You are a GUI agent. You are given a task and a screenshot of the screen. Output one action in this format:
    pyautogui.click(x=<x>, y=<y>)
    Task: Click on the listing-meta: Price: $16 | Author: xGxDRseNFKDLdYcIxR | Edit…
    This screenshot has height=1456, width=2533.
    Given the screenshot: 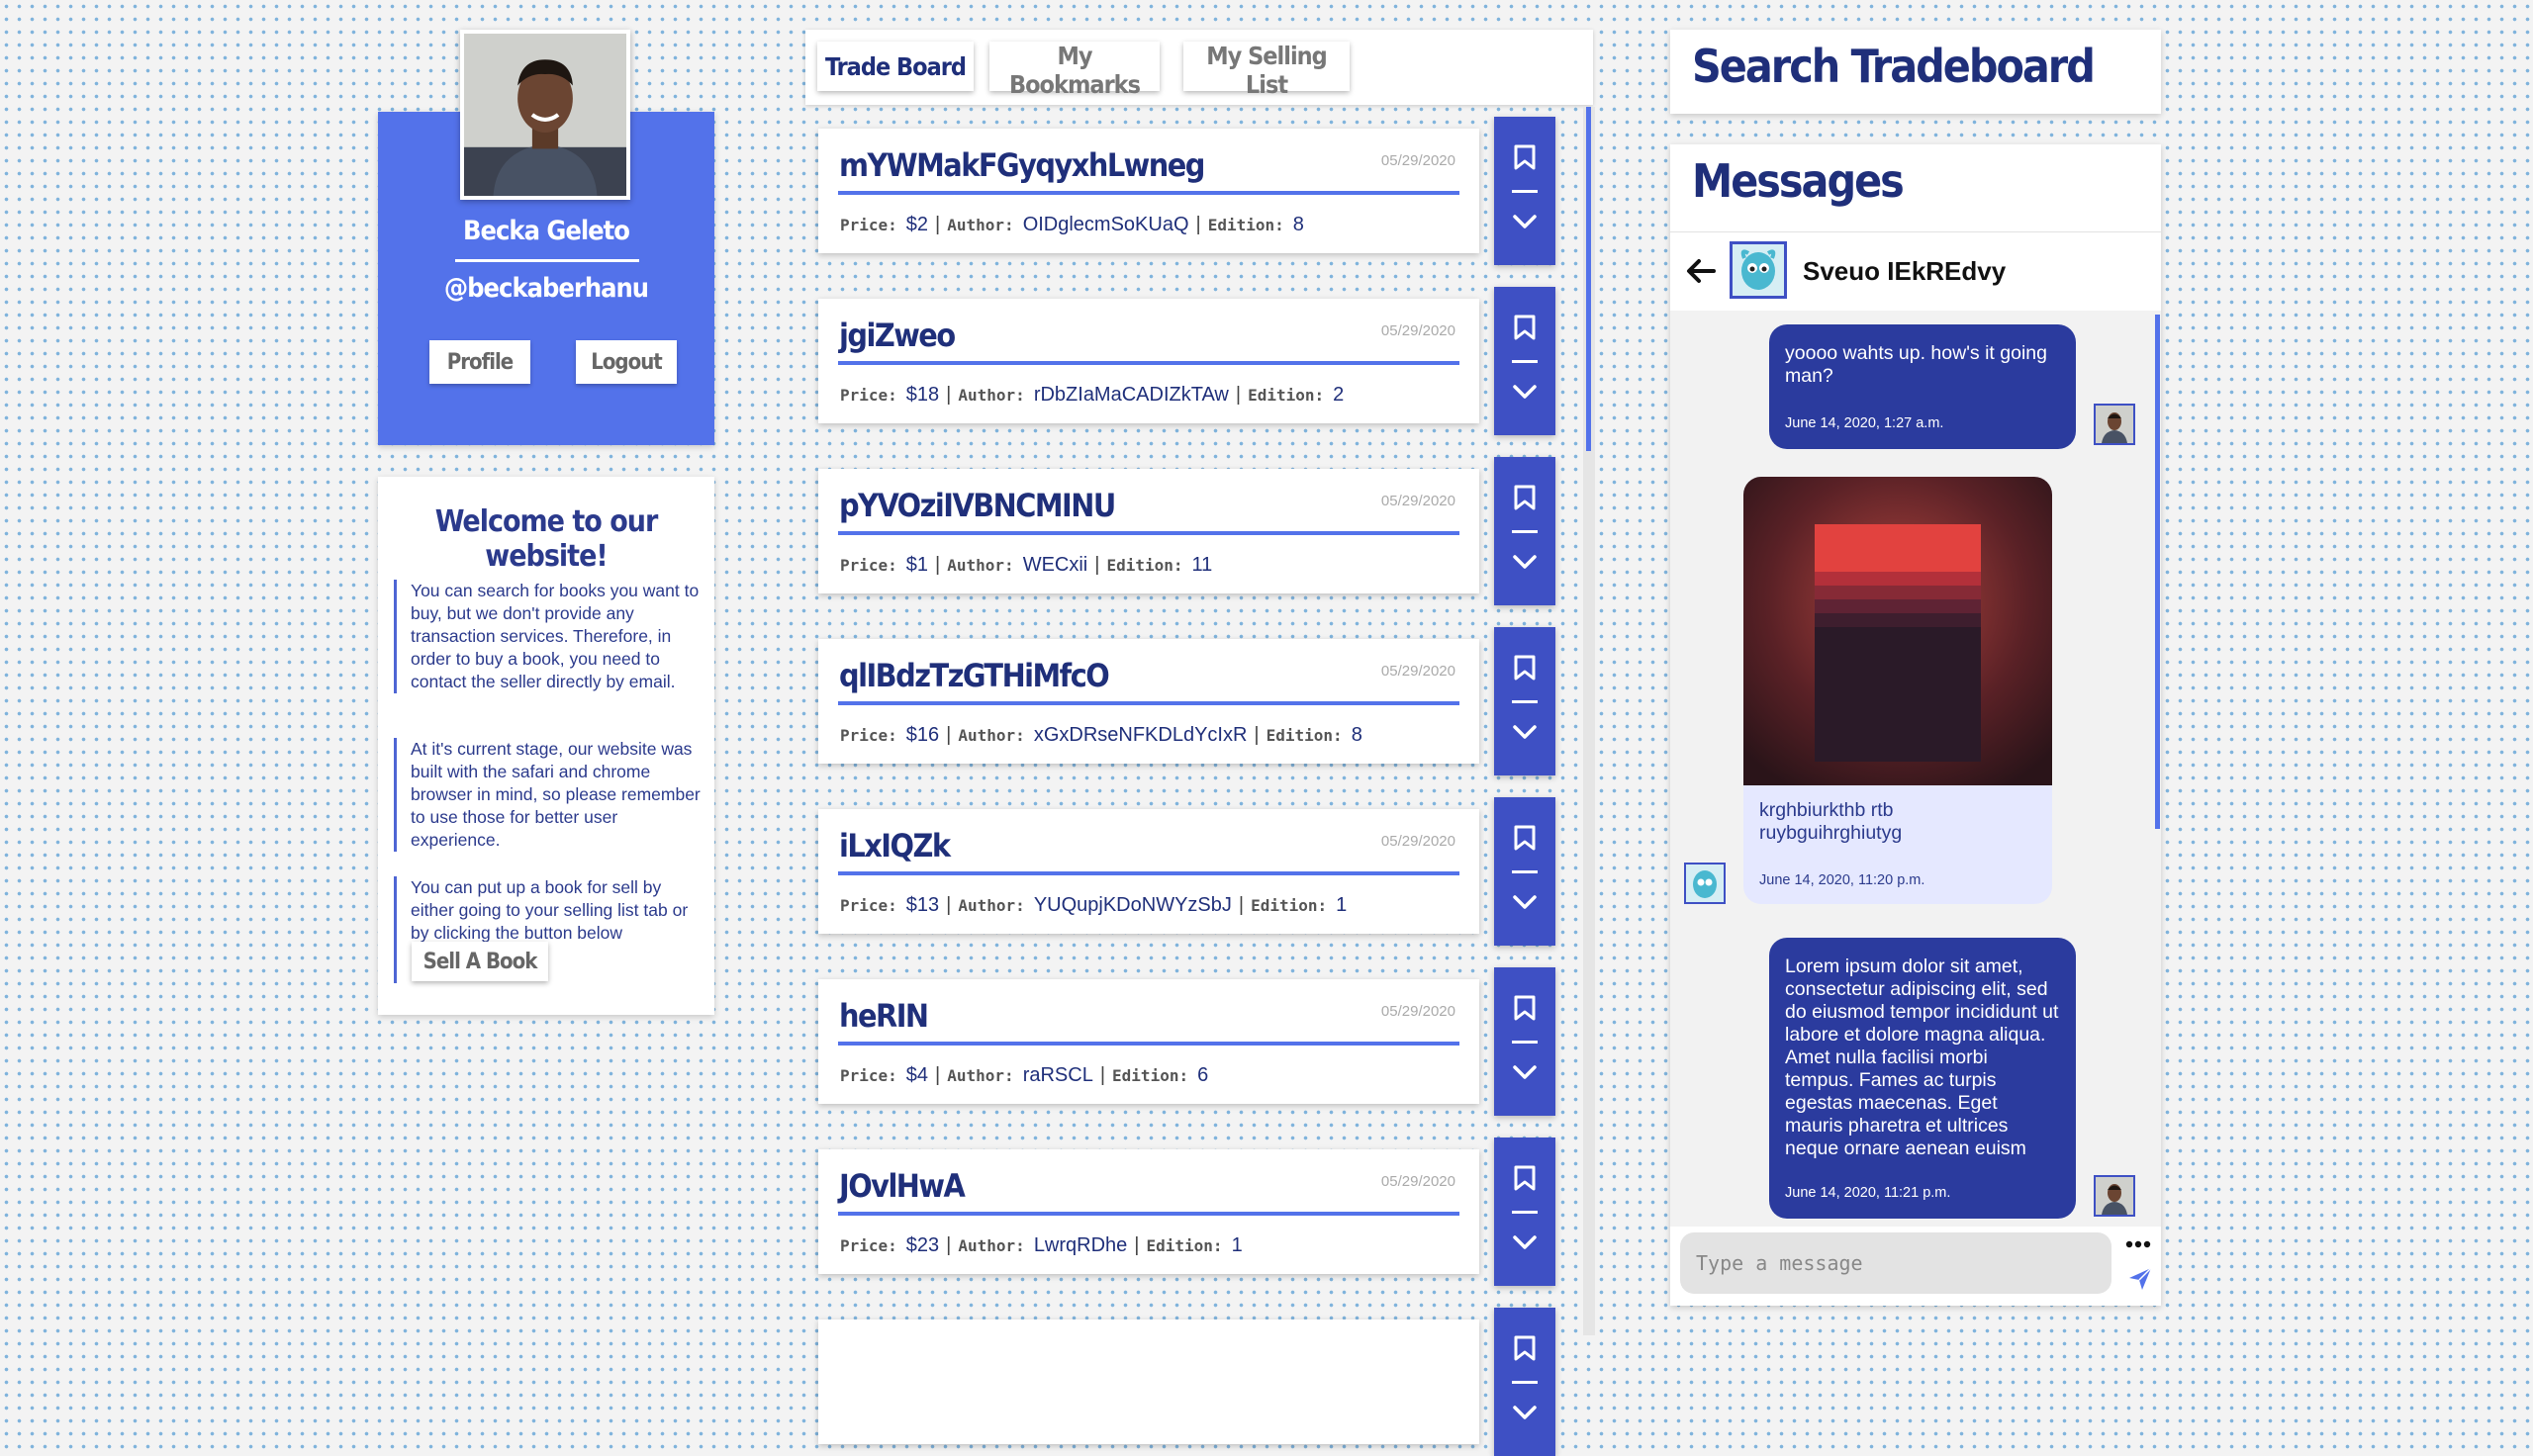 What is the action you would take?
    pyautogui.click(x=1101, y=735)
    